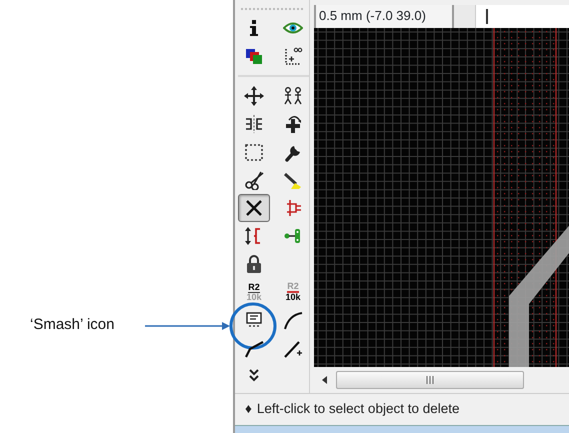 Image resolution: width=569 pixels, height=433 pixels. I want to click on mark-icon, so click(293, 56).